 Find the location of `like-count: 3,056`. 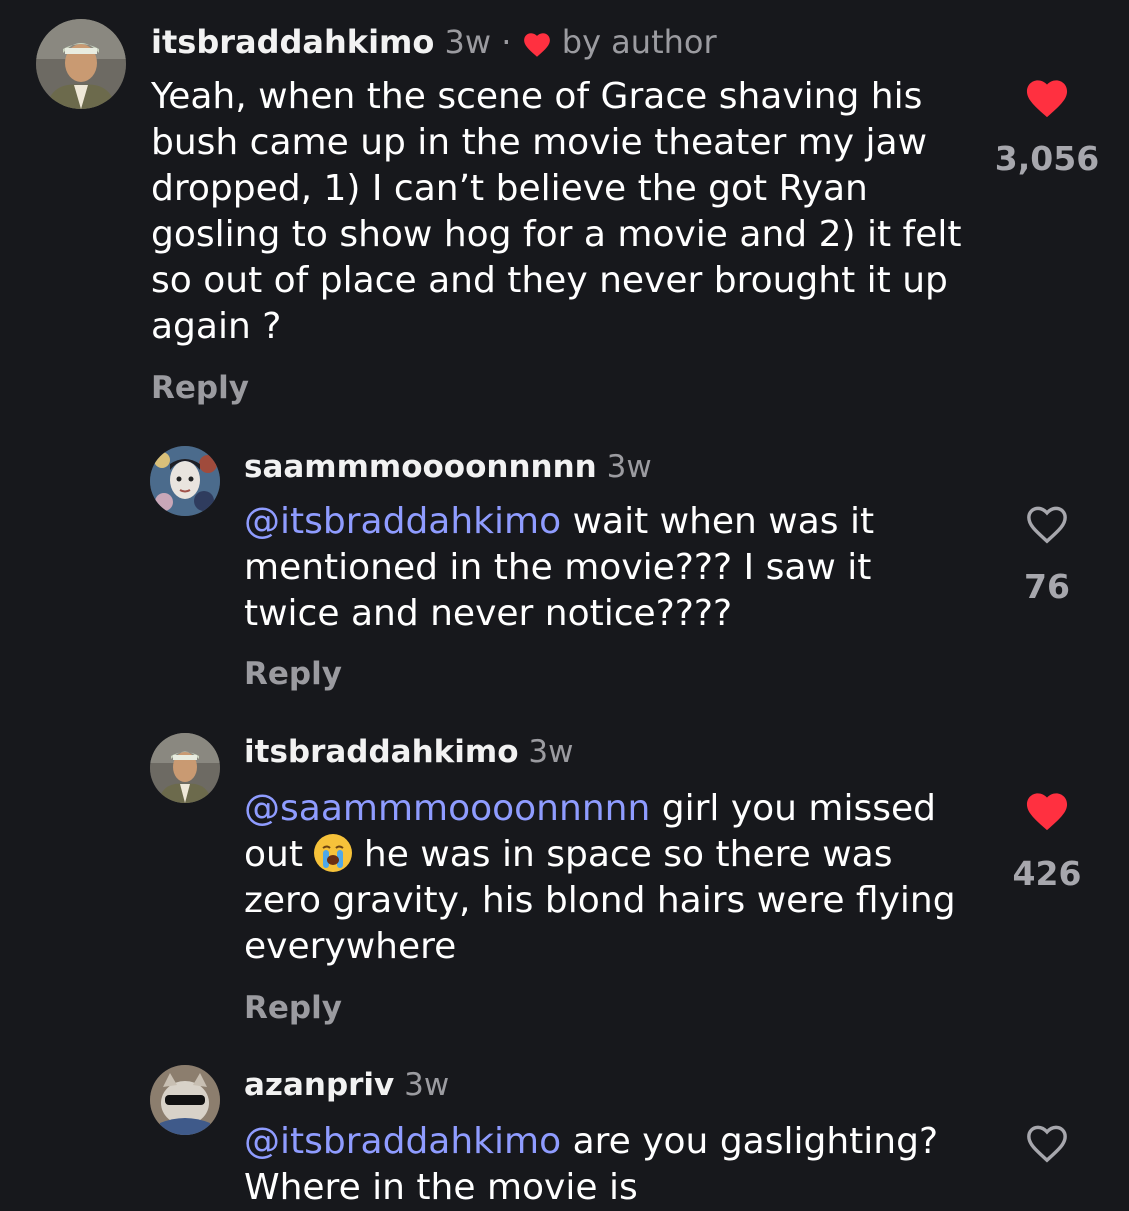

like-count: 3,056 is located at coordinates (1047, 158).